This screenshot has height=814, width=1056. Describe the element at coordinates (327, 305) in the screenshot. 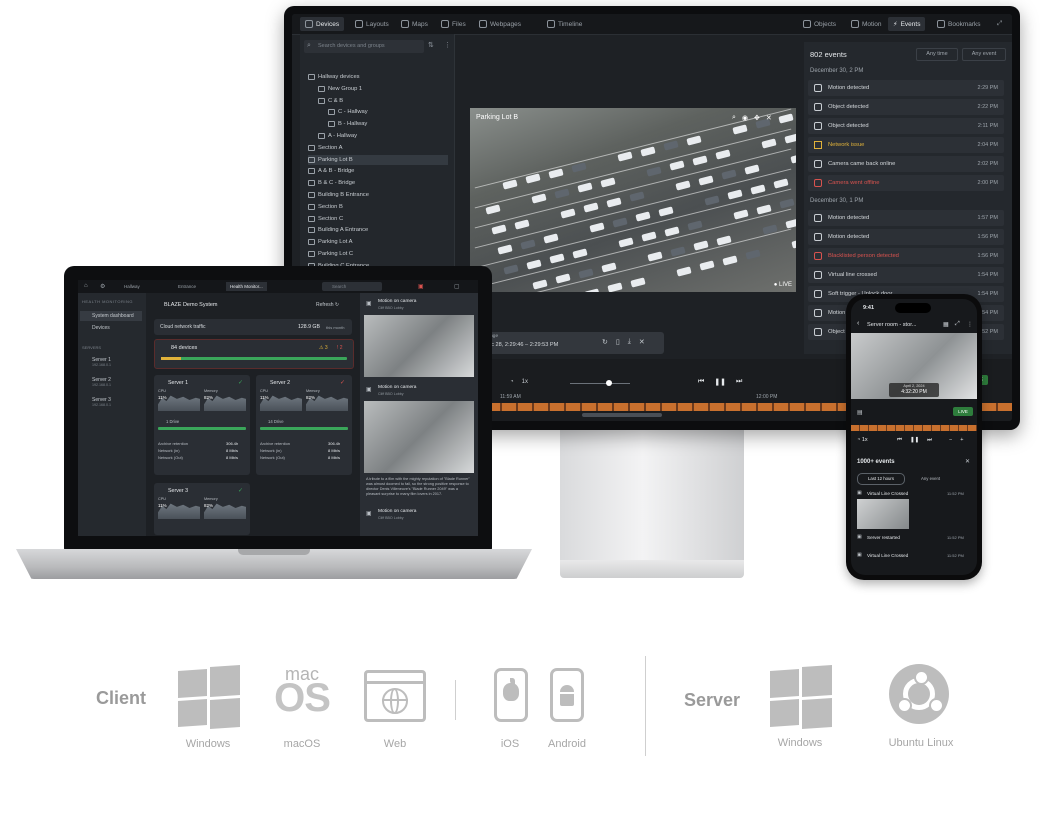

I see `refresh-button: Refresh ↻` at that location.